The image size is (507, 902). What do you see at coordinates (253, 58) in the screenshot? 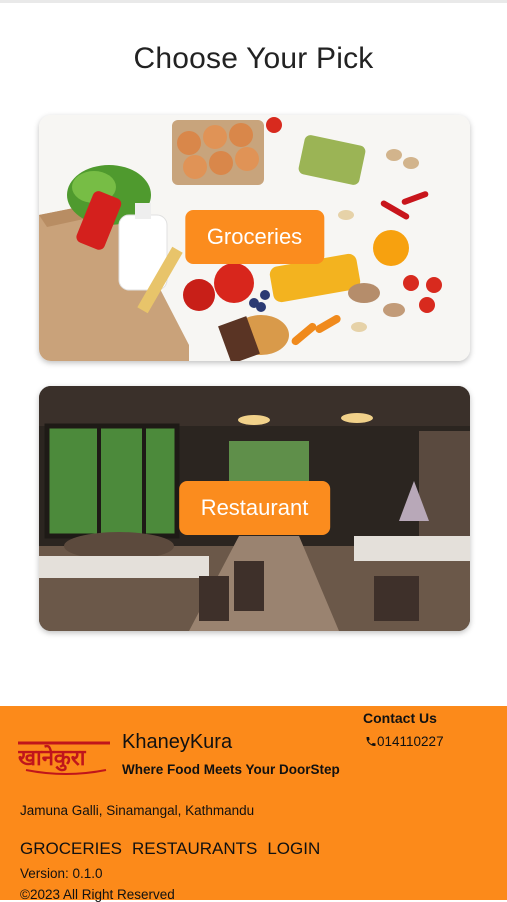
I see `page-title: Choose Your Pick` at bounding box center [253, 58].